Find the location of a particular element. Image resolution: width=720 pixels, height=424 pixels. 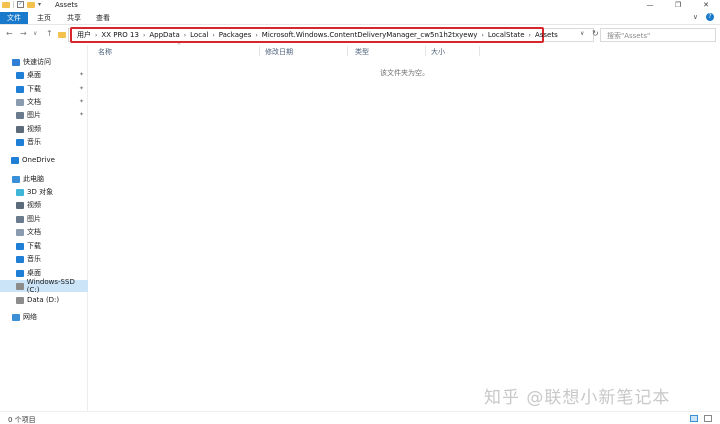

sidebar-item-label: 快速访问 is located at coordinates (37, 62).